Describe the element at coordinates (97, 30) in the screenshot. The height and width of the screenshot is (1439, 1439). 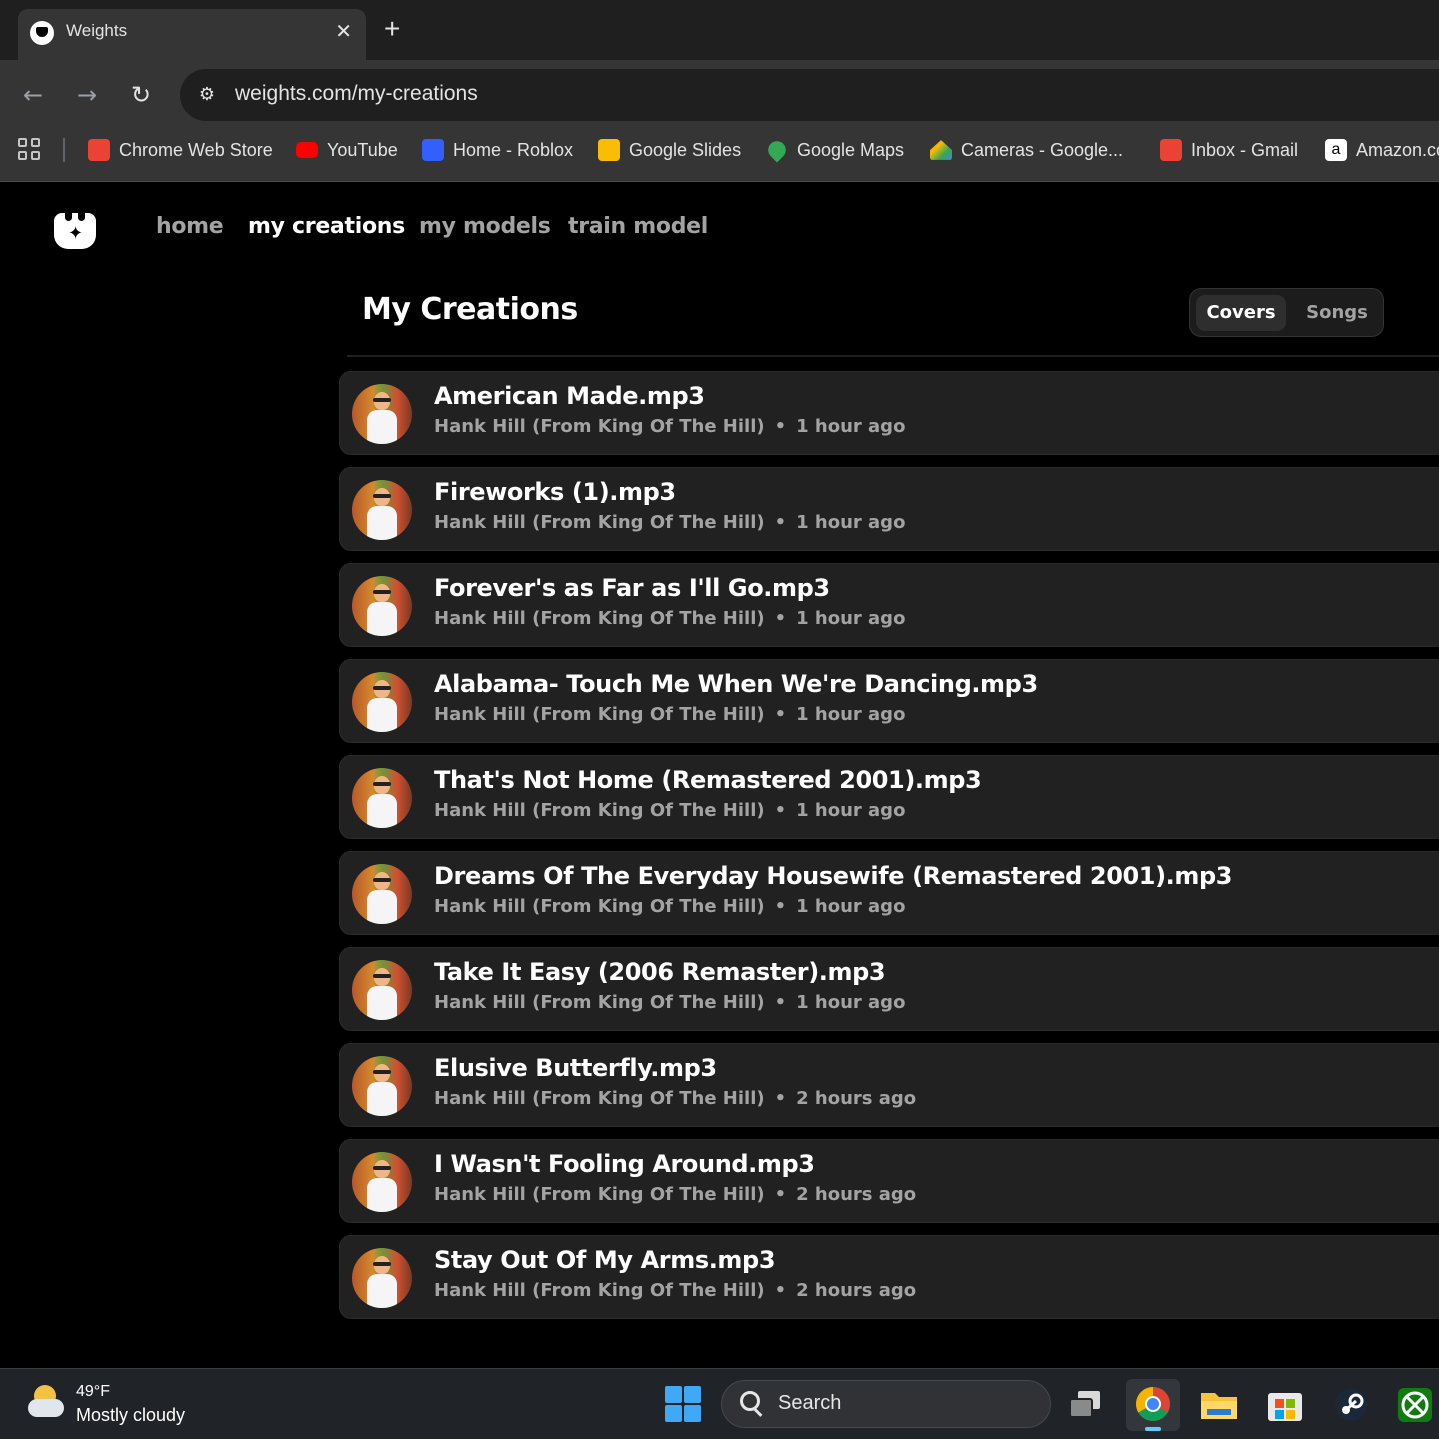
I see `tab-title: Weights` at that location.